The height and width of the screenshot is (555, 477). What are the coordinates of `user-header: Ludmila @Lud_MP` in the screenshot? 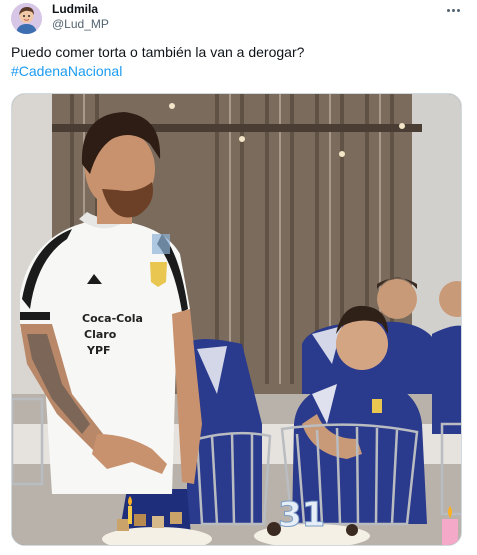 It's located at (80, 17).